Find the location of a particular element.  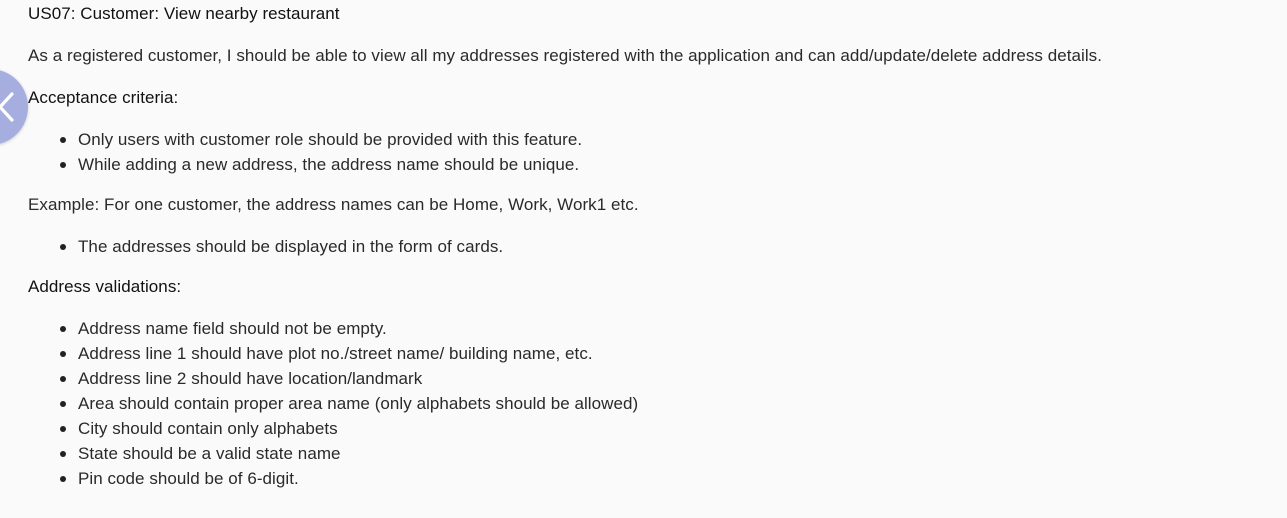

address-validations-heading: Address validations: is located at coordinates (105, 286).